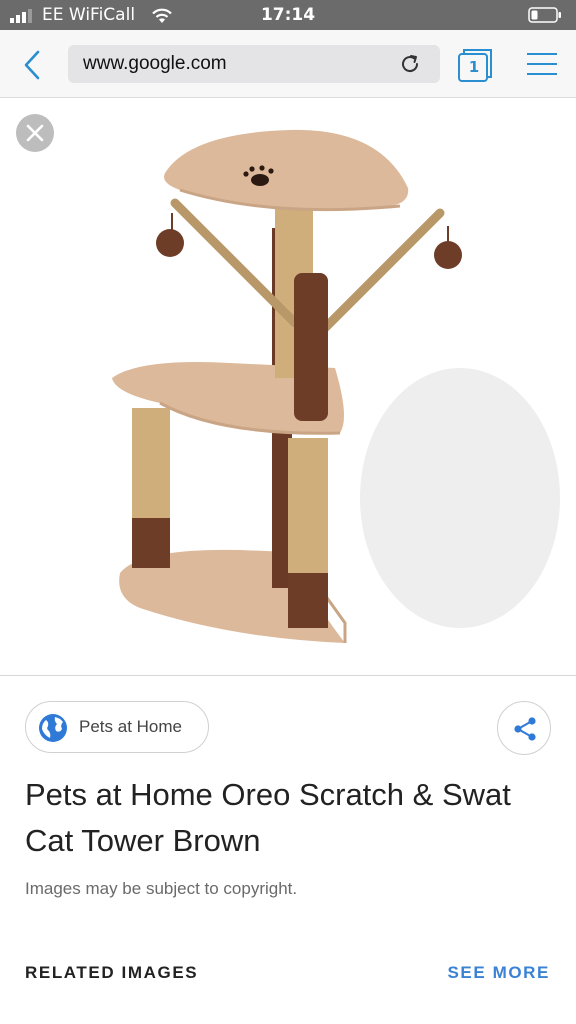 The height and width of the screenshot is (1024, 576). What do you see at coordinates (410, 64) in the screenshot?
I see `reload-icon` at bounding box center [410, 64].